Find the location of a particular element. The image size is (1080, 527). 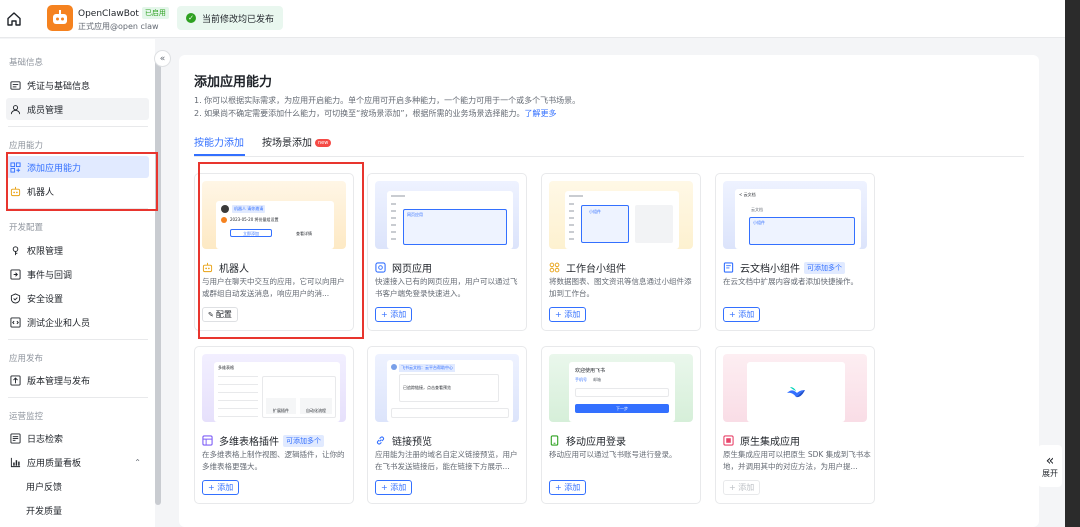

mock-text: 下一步 is located at coordinates (622, 408).